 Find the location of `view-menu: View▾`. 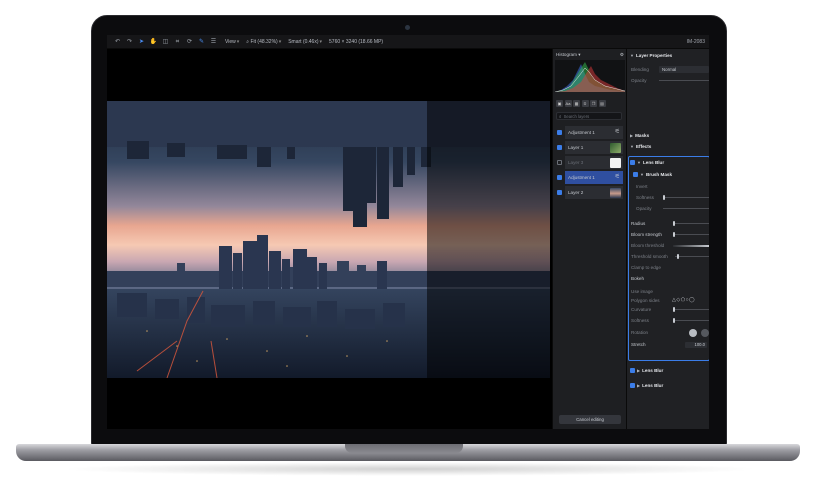

view-menu: View▾ is located at coordinates (232, 42).